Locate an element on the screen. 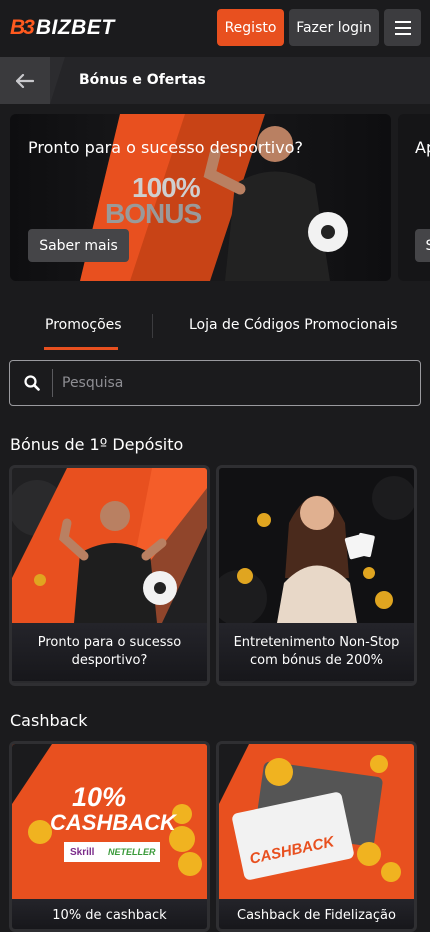 The image size is (430, 932). promotion-tabs: Promoções Loja de Códigos Promocionais is located at coordinates (215, 325).